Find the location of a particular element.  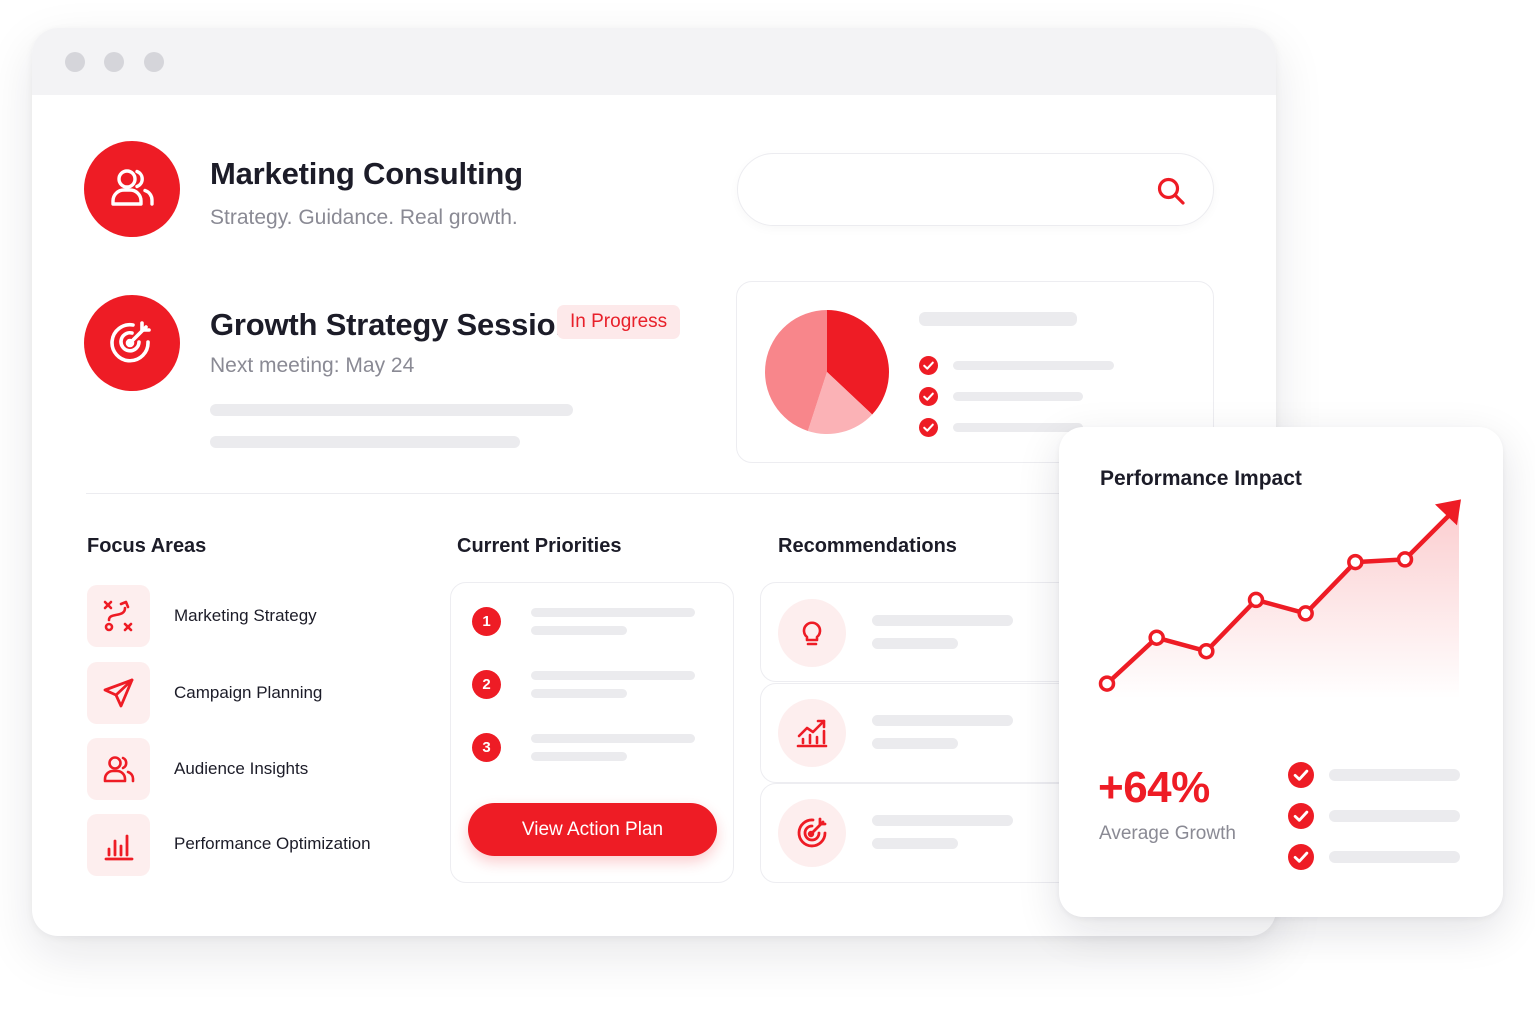

growth-value: +64% is located at coordinates (1154, 787).